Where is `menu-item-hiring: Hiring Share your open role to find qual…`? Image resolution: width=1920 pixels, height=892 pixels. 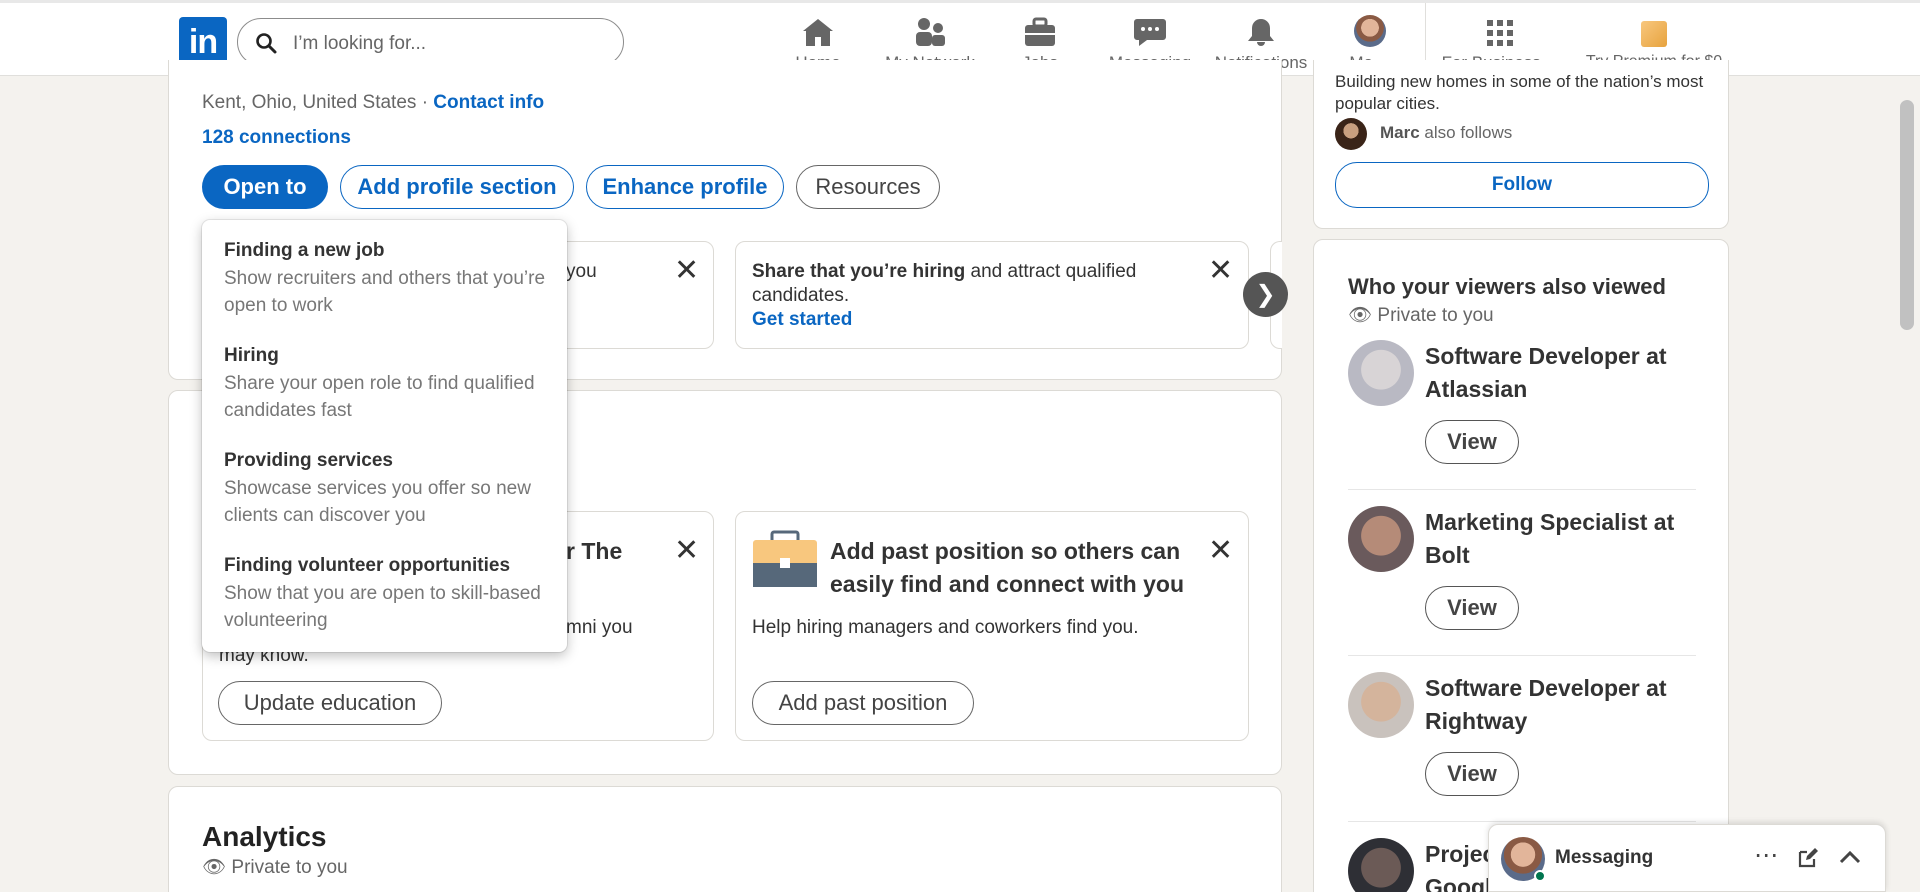
menu-item-hiring: Hiring Share your open role to find qual… is located at coordinates (389, 384).